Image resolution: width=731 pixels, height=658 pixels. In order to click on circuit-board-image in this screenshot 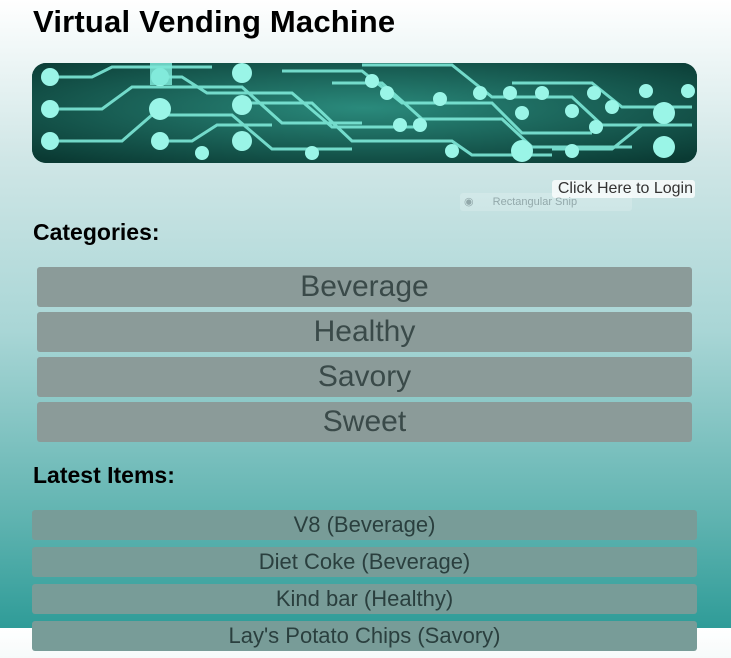, I will do `click(364, 113)`.